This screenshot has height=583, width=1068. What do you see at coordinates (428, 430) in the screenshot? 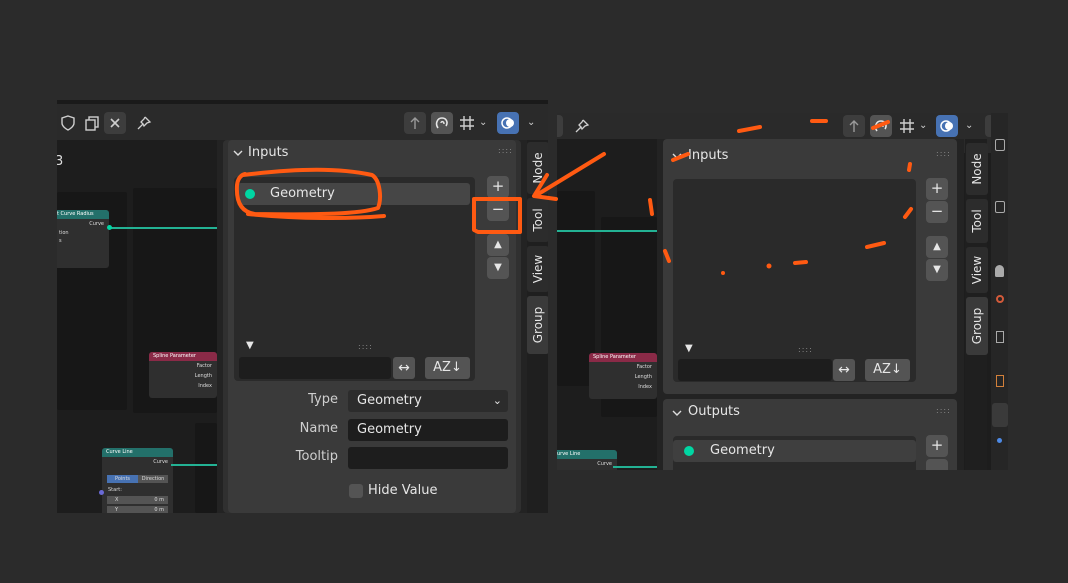
I see `name-field: Geometry` at bounding box center [428, 430].